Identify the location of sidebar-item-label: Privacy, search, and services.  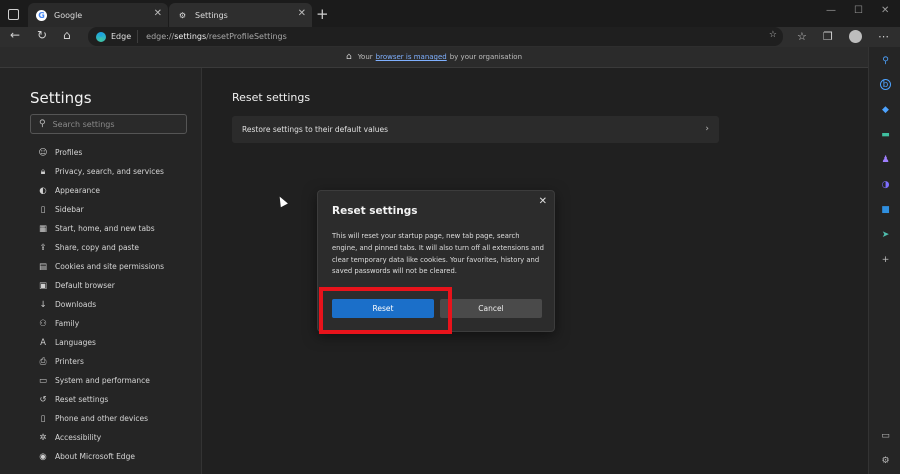
(109, 171).